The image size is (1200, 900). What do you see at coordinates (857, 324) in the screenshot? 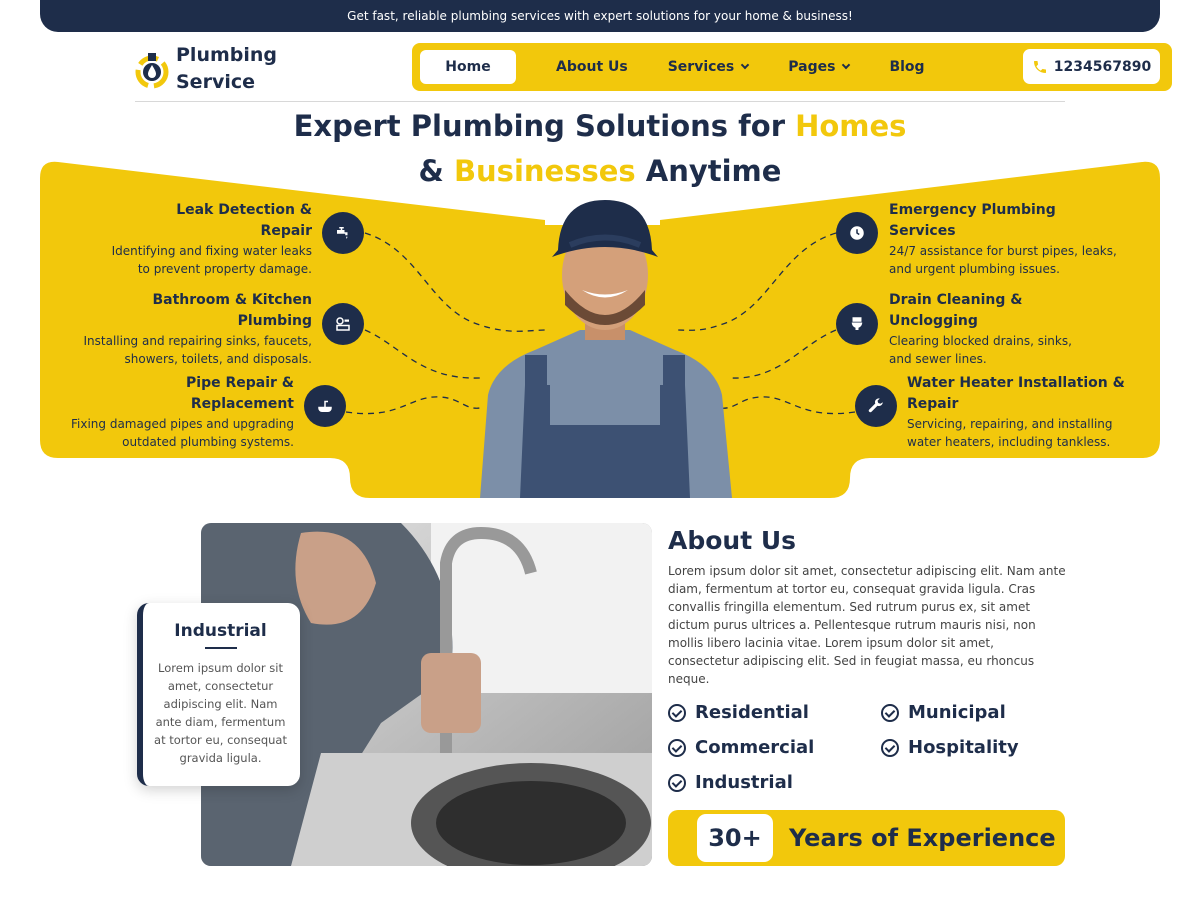
I see `toilet-icon` at bounding box center [857, 324].